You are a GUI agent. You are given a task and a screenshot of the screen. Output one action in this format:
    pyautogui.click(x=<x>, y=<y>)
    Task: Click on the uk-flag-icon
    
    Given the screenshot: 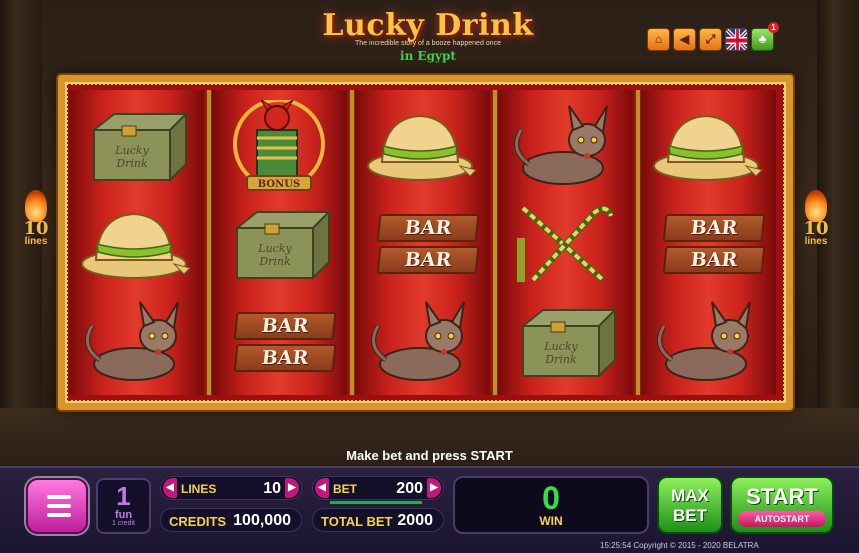 What is the action you would take?
    pyautogui.click(x=736, y=39)
    